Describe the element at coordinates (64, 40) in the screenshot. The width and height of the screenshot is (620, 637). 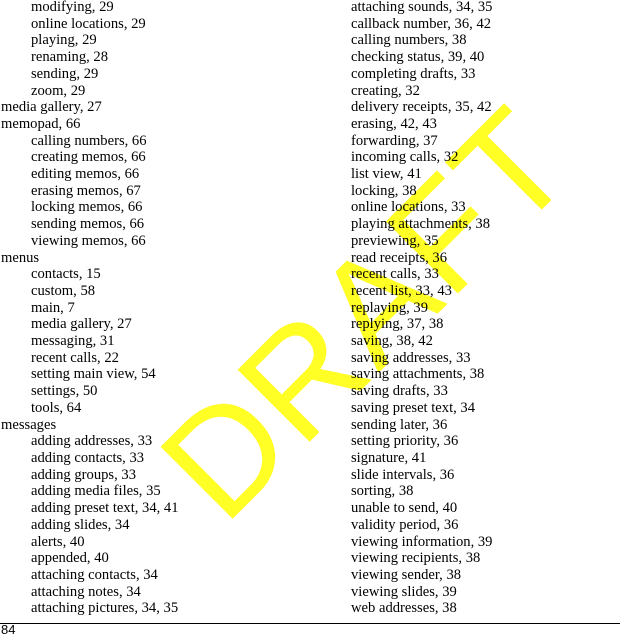
I see `index-subentry: playing, 29` at that location.